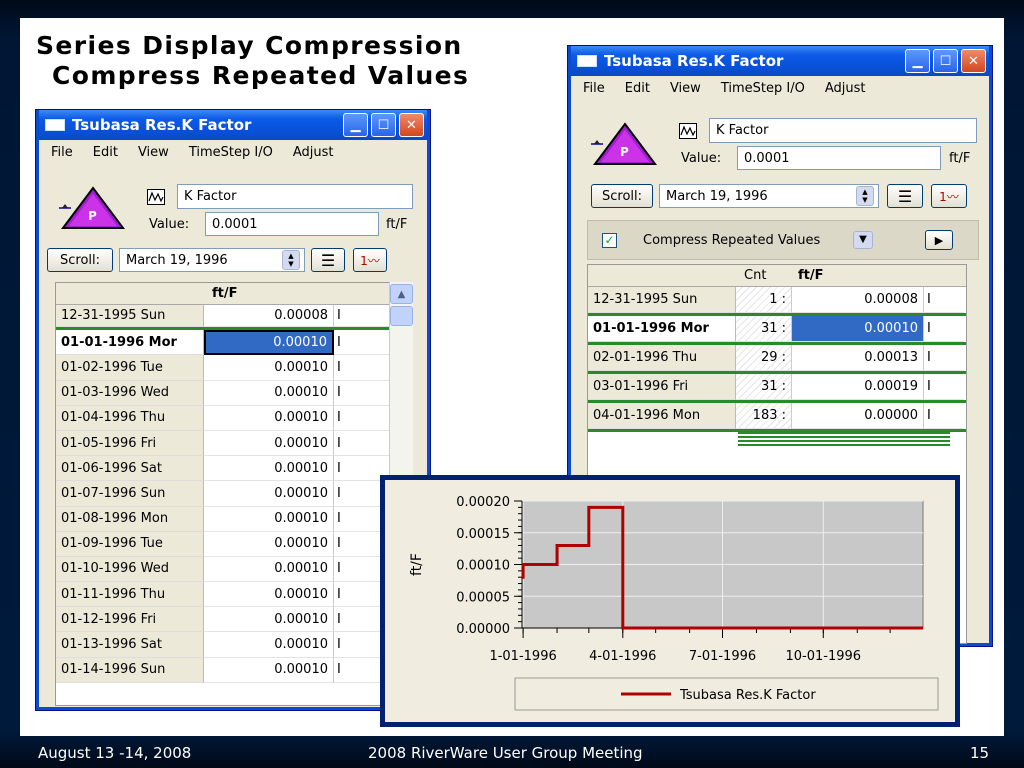 This screenshot has height=768, width=1024. I want to click on slide-title-line2: Compress Repeated Values, so click(261, 75).